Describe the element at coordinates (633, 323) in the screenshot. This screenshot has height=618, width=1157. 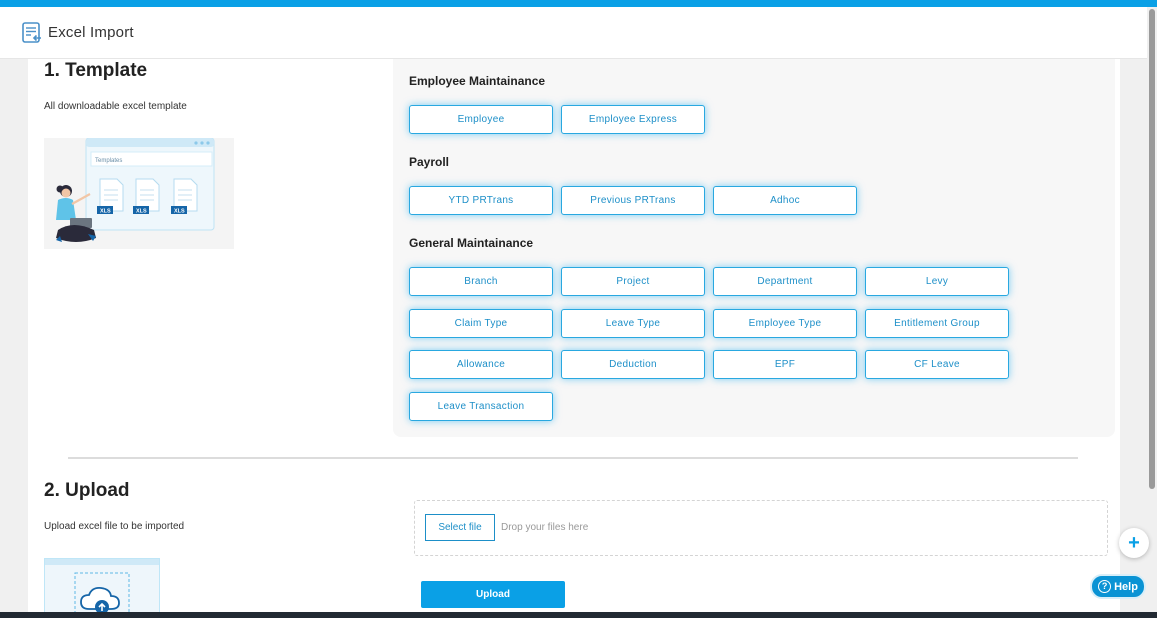
I see `template-leave-type-button: Leave Type` at that location.